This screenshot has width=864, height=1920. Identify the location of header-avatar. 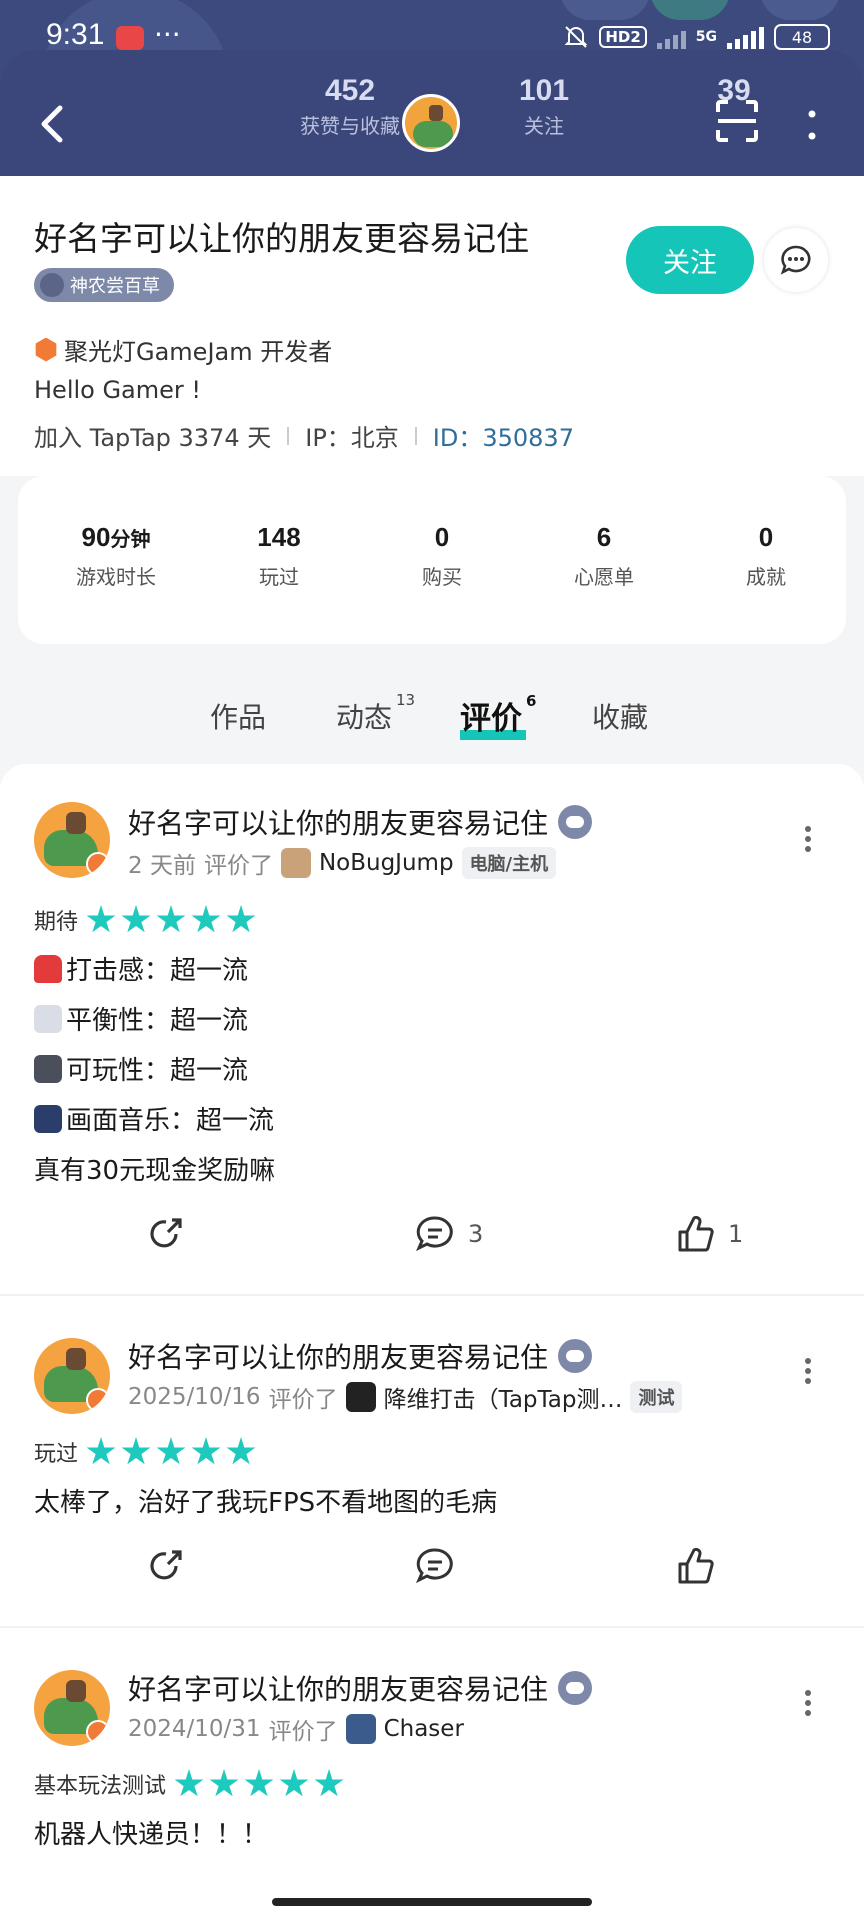
(431, 123).